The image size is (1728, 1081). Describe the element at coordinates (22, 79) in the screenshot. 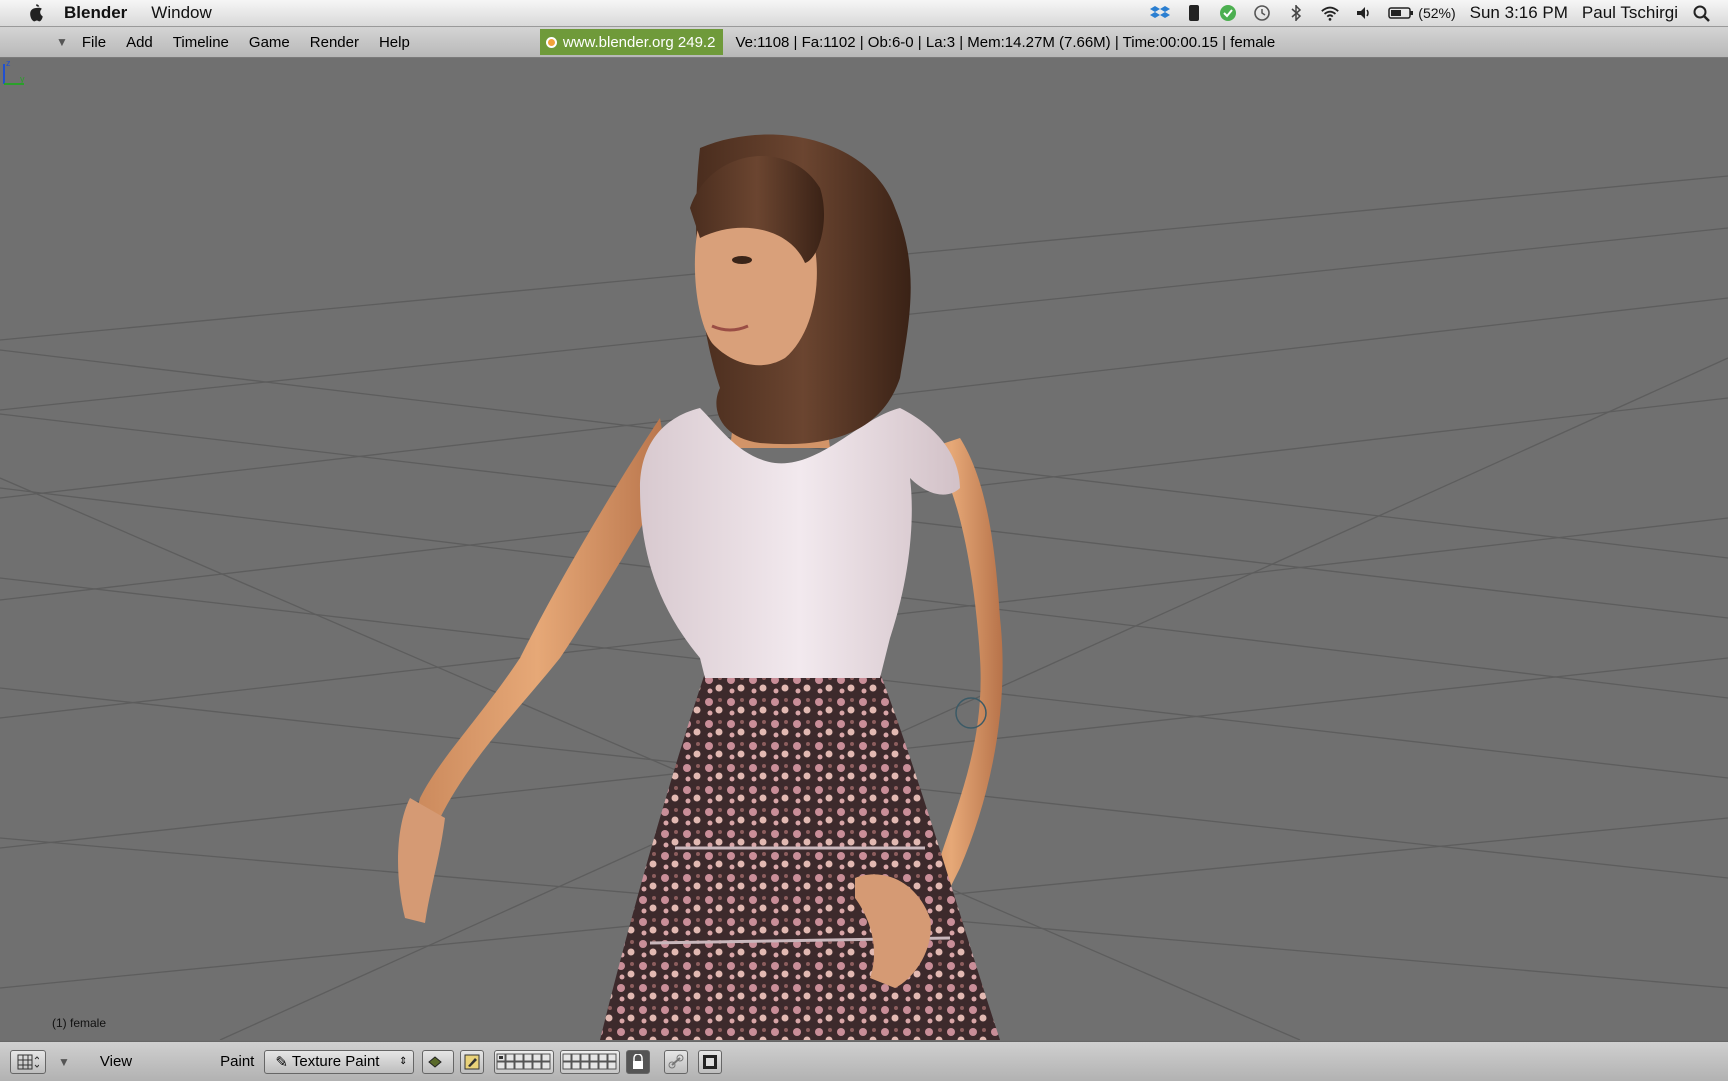

I see `svg-text: y` at that location.